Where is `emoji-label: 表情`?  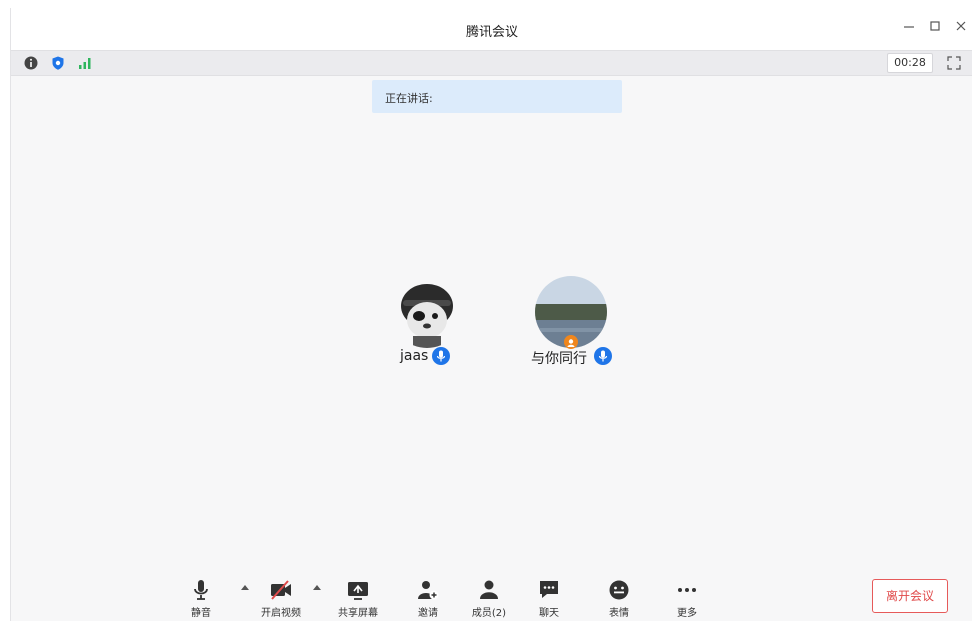
emoji-label: 表情 is located at coordinates (619, 613).